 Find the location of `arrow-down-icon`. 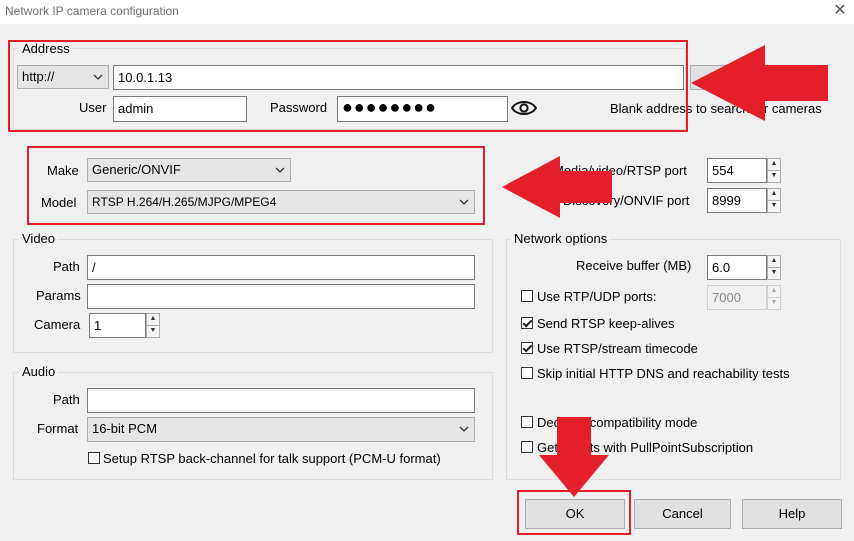

arrow-down-icon is located at coordinates (574, 457).